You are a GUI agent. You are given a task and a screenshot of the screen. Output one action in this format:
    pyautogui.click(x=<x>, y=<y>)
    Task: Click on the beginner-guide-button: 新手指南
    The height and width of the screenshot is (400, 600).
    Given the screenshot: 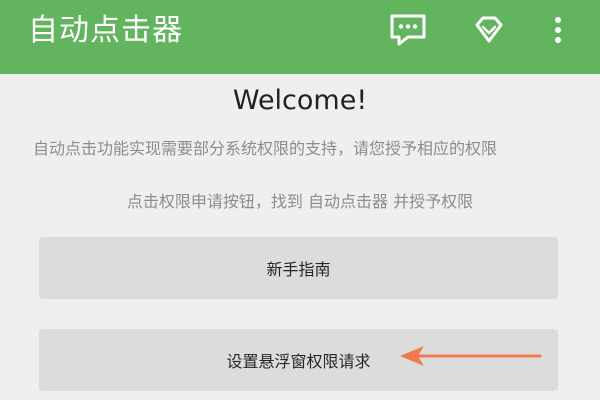 What is the action you would take?
    pyautogui.click(x=298, y=268)
    